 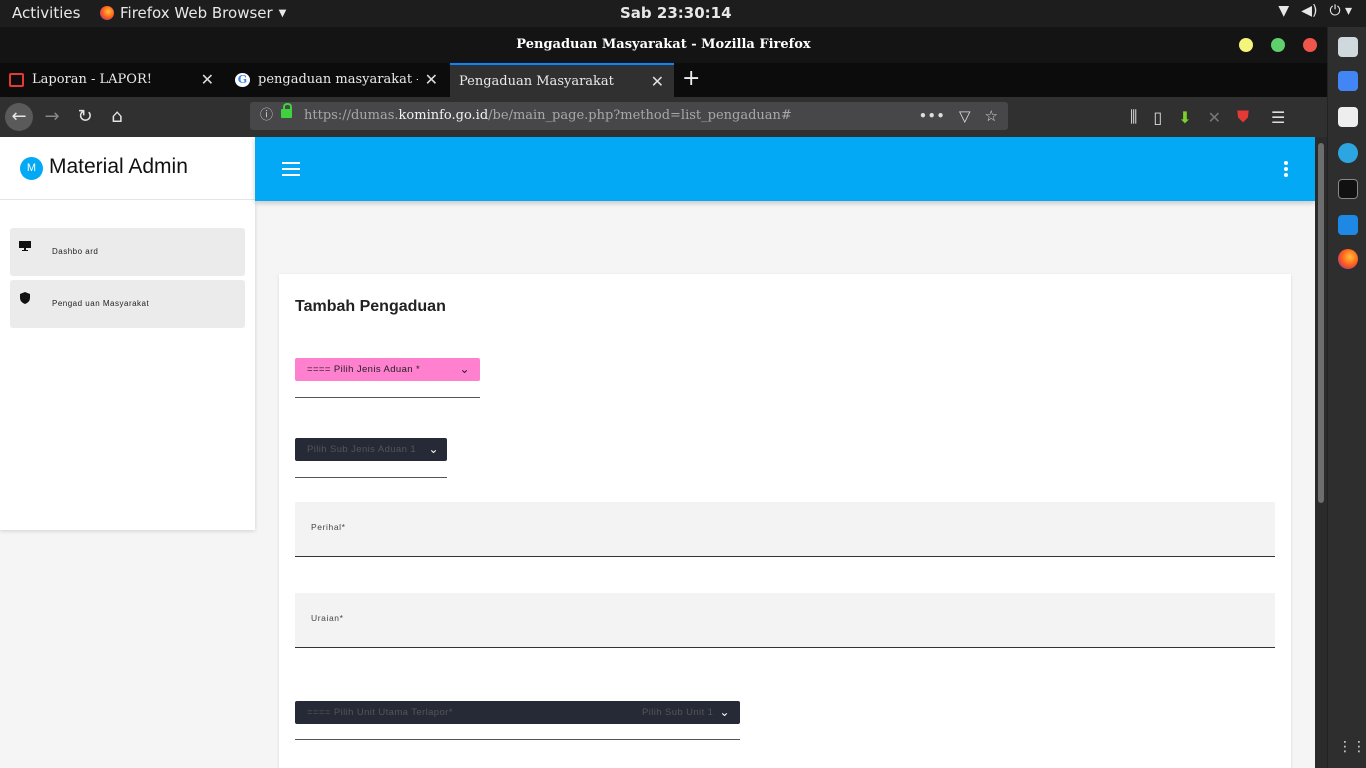 What do you see at coordinates (1321, 323) in the screenshot?
I see `scrollbar-thumb` at bounding box center [1321, 323].